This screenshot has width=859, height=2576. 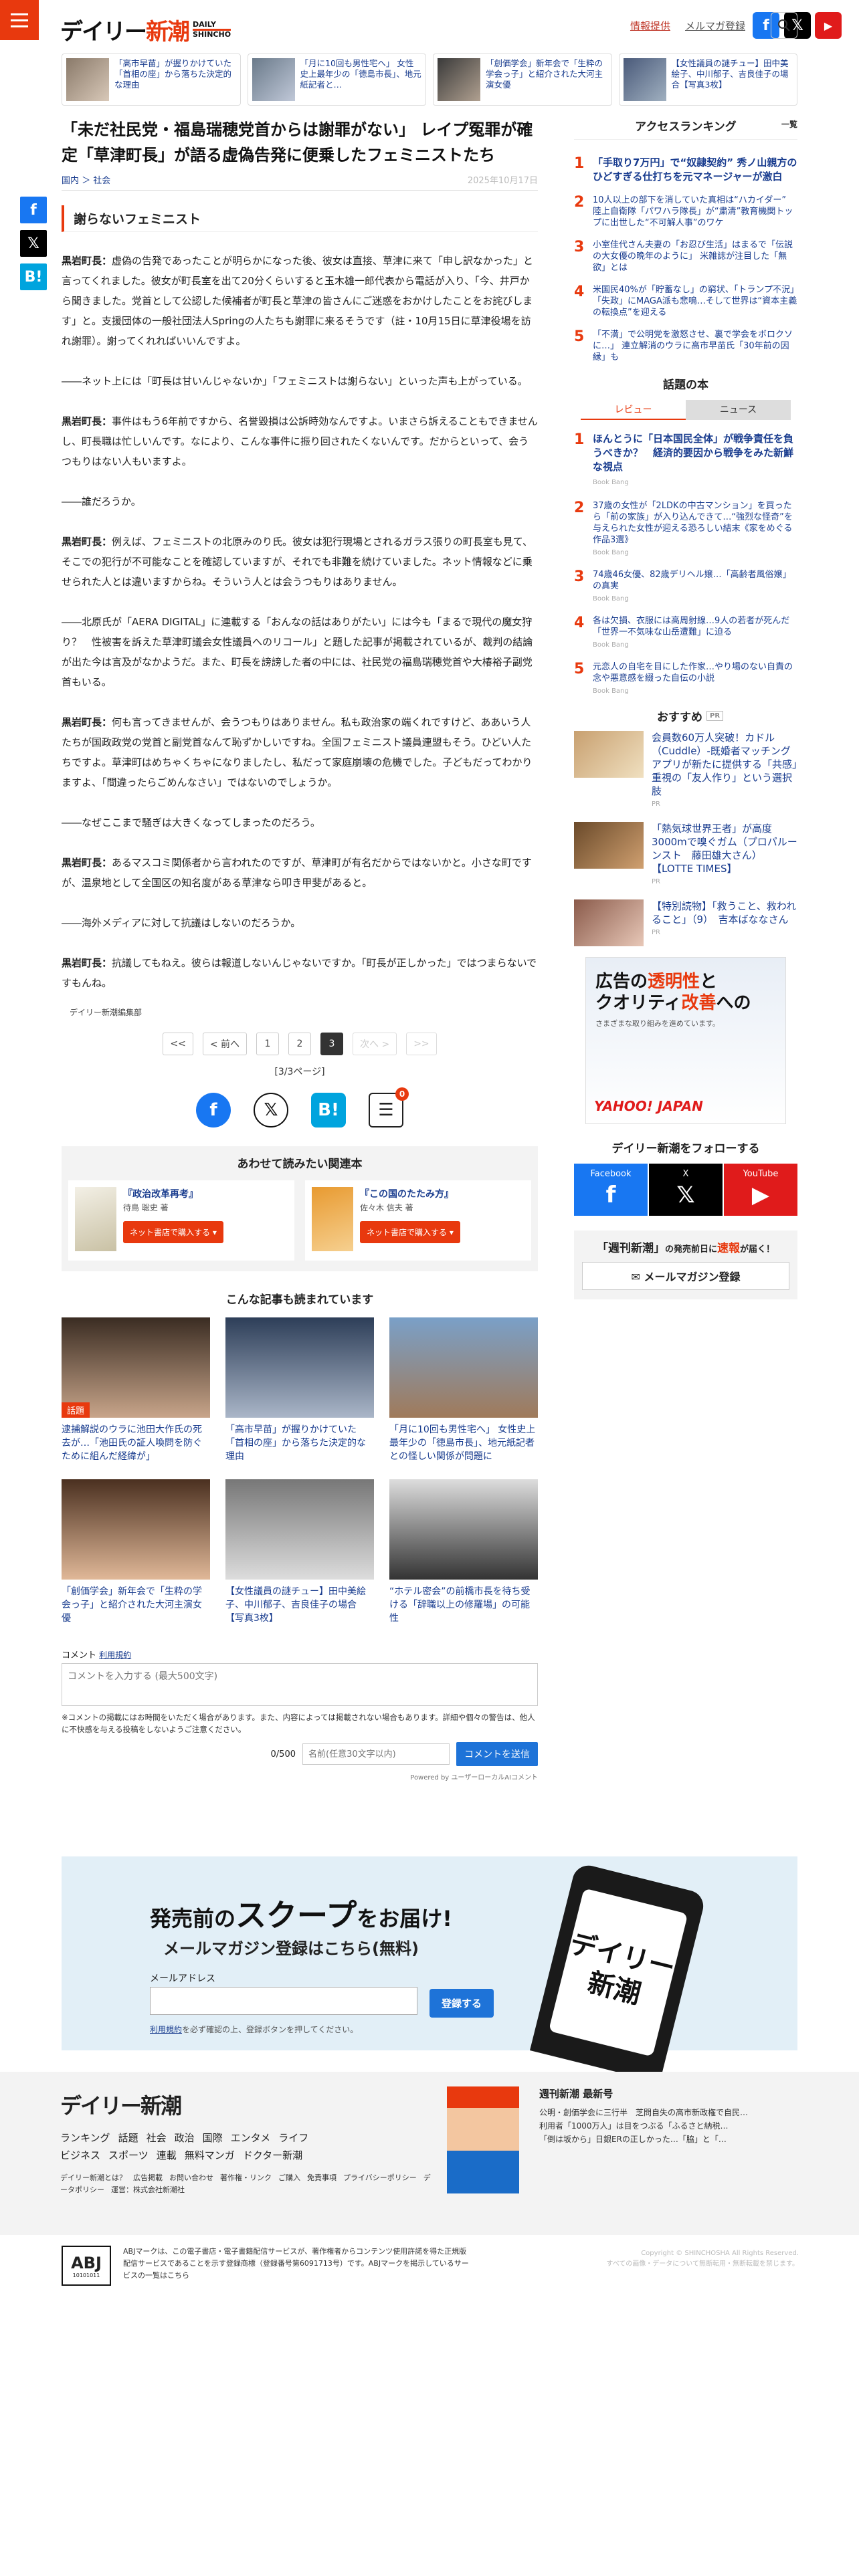 I want to click on follow-x-button: X𝕏, so click(x=686, y=1190).